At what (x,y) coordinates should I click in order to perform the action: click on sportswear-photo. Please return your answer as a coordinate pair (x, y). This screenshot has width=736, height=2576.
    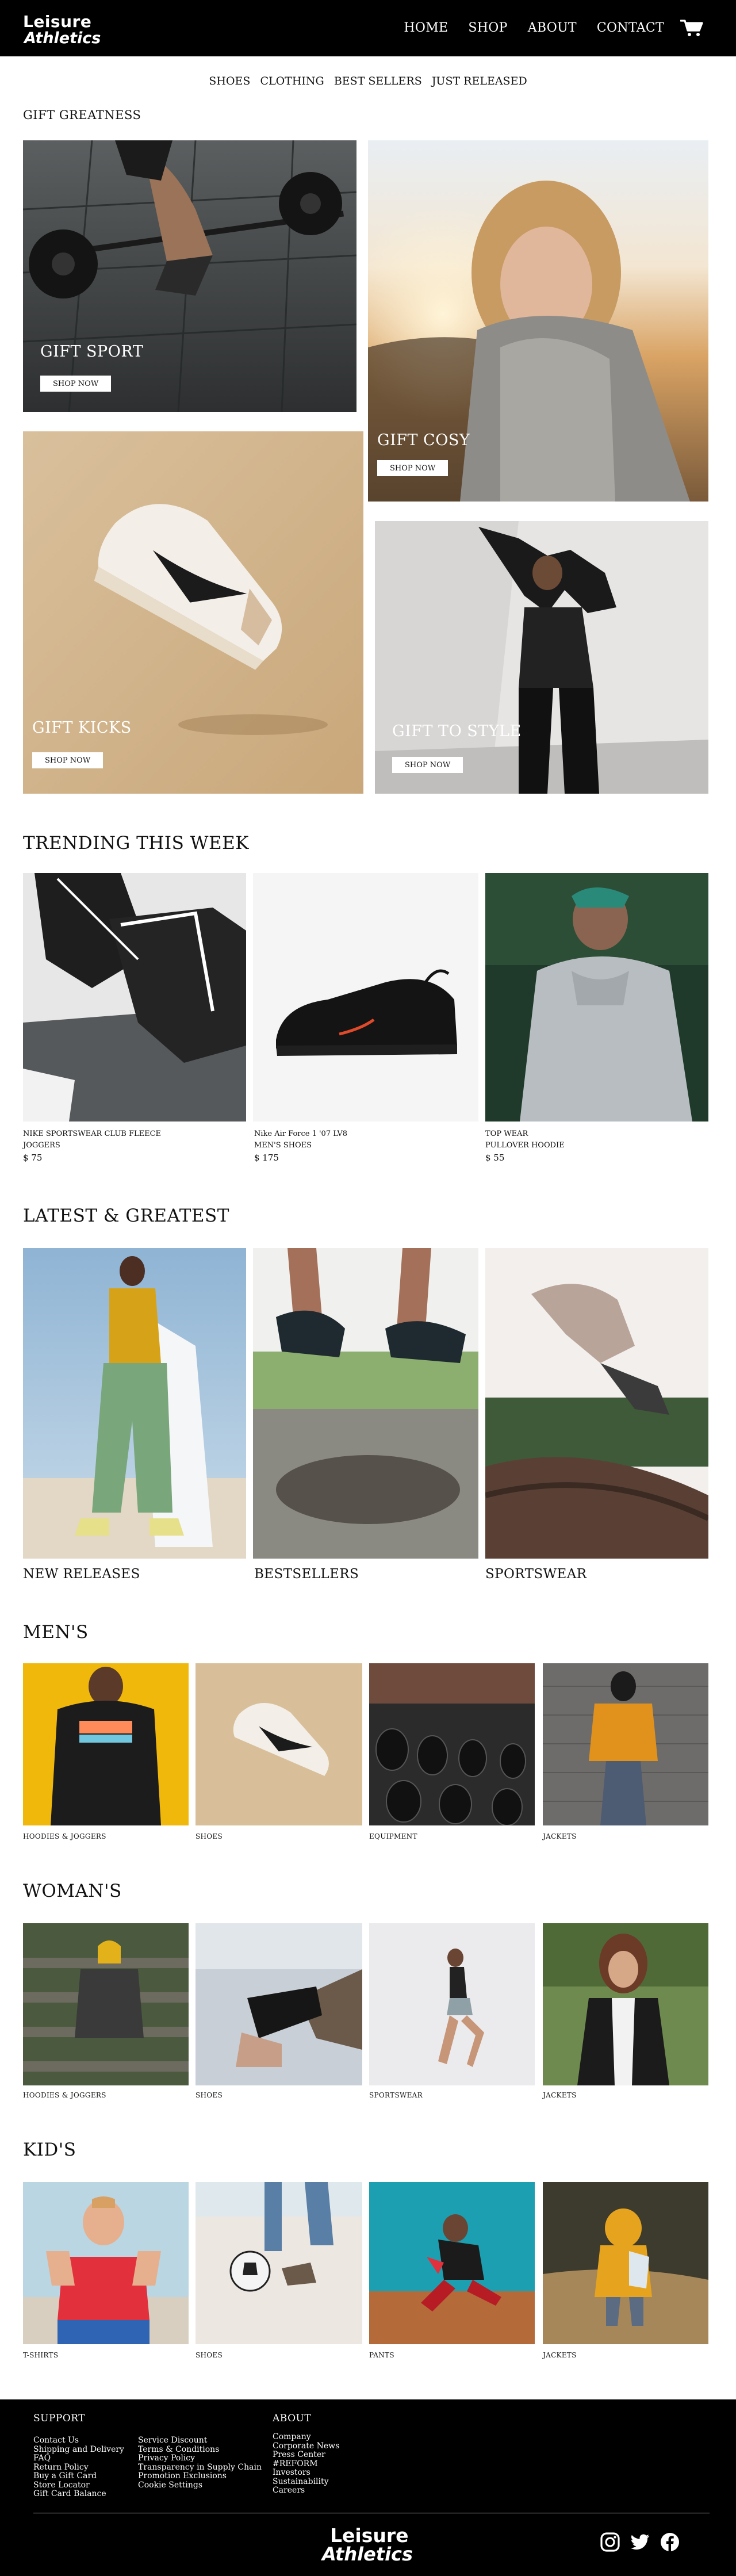
    Looking at the image, I should click on (596, 1403).